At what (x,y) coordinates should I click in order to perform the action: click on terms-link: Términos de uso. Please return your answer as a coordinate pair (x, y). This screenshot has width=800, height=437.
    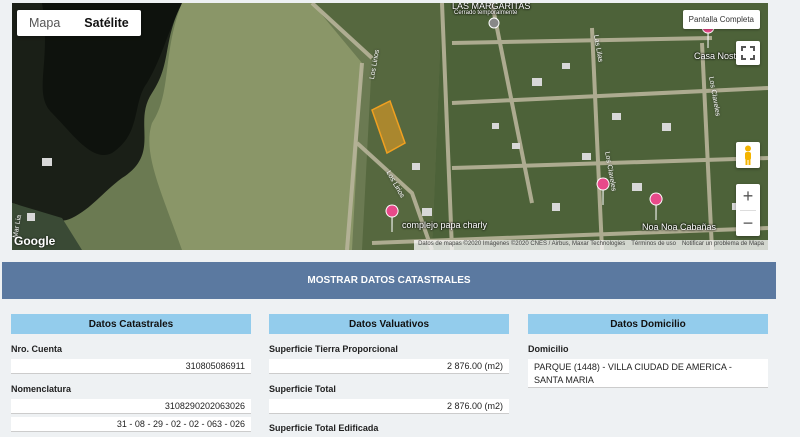
    Looking at the image, I should click on (653, 245).